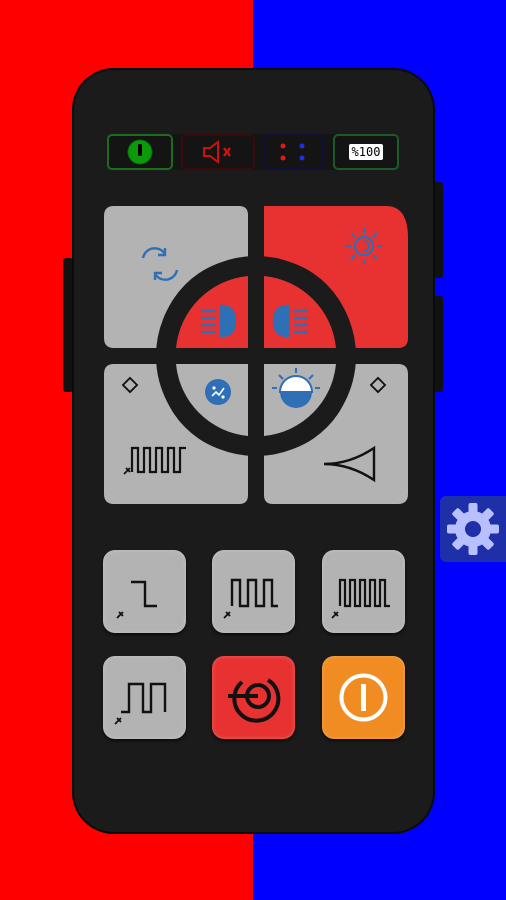 The image size is (506, 900). I want to click on power-side-button, so click(438, 230).